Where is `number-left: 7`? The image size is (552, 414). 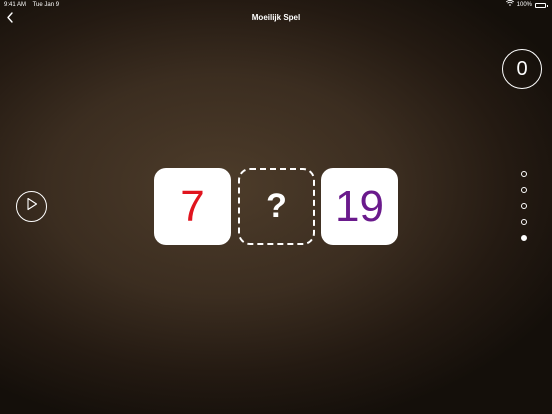 number-left: 7 is located at coordinates (192, 206).